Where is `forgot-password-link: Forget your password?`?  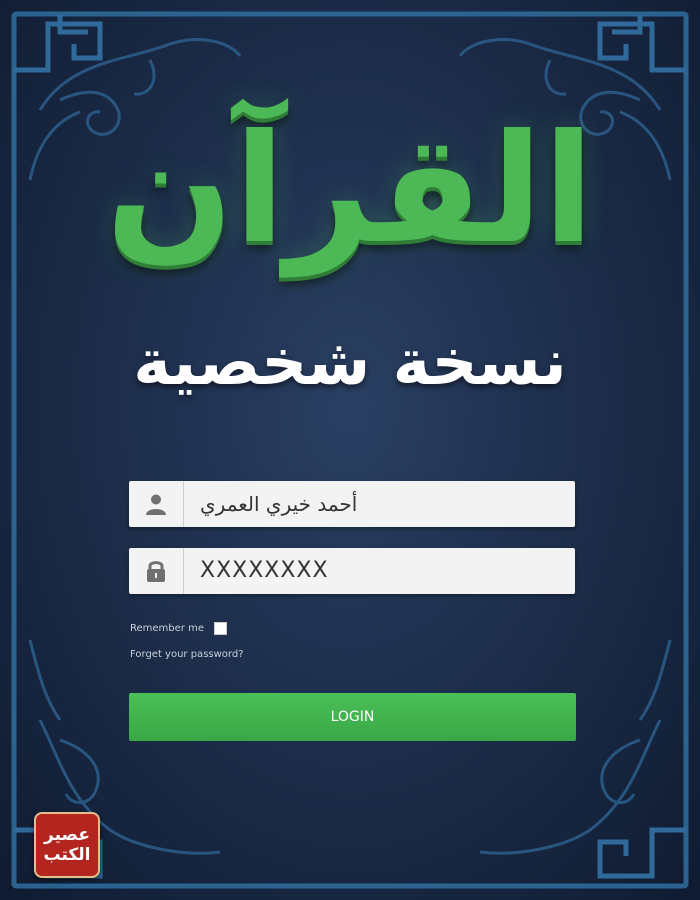
forgot-password-link: Forget your password? is located at coordinates (187, 654).